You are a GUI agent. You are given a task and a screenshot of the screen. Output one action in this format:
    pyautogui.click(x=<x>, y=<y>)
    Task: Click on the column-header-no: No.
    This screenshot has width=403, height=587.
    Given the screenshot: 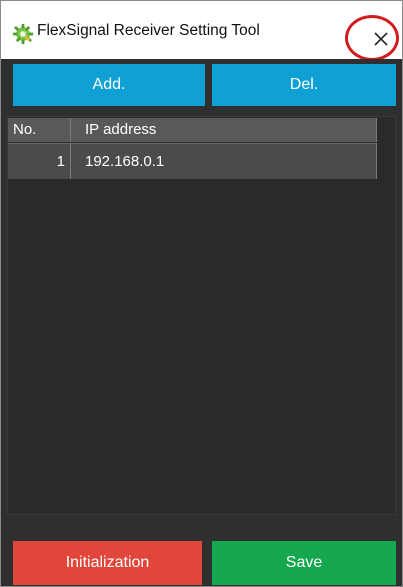 What is the action you would take?
    pyautogui.click(x=25, y=129)
    